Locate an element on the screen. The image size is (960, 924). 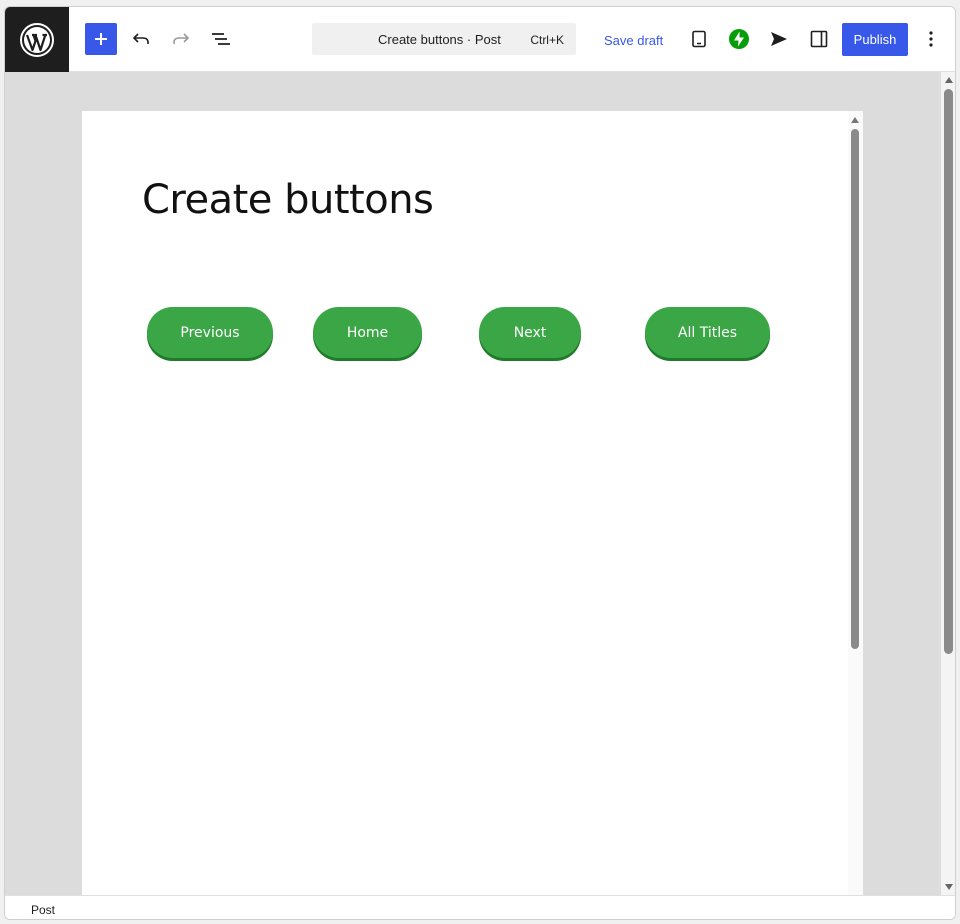
post-title: Create buttons is located at coordinates (288, 200).